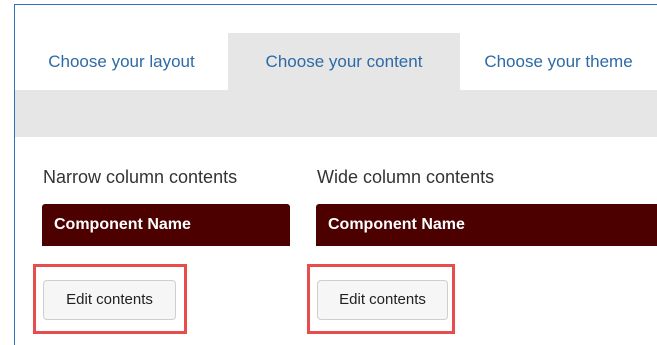 Image resolution: width=657 pixels, height=345 pixels. Describe the element at coordinates (406, 177) in the screenshot. I see `wide-column-heading: Wide column contents` at that location.